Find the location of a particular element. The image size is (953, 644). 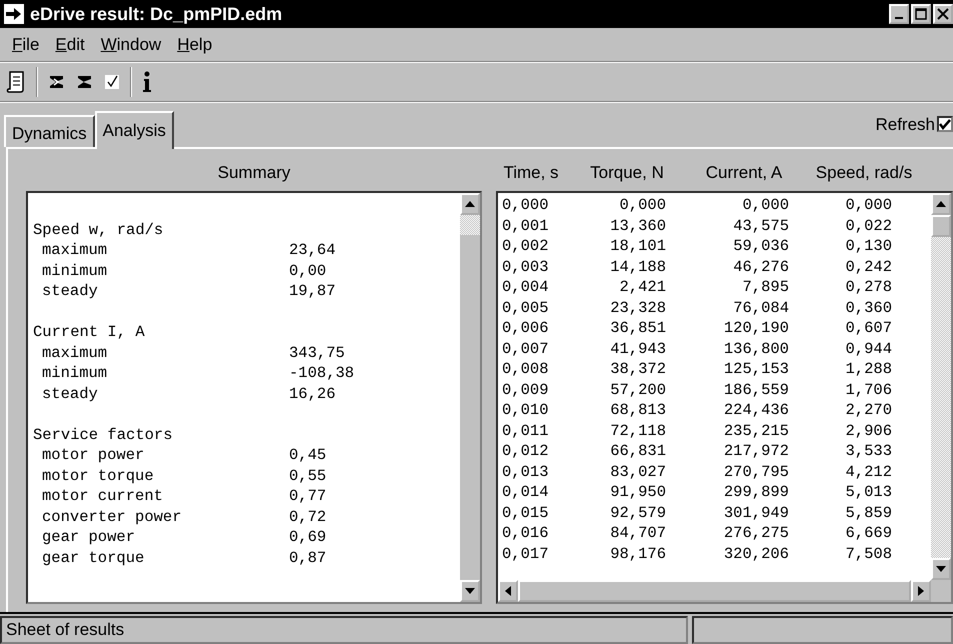

scroll-right-button is located at coordinates (921, 591).